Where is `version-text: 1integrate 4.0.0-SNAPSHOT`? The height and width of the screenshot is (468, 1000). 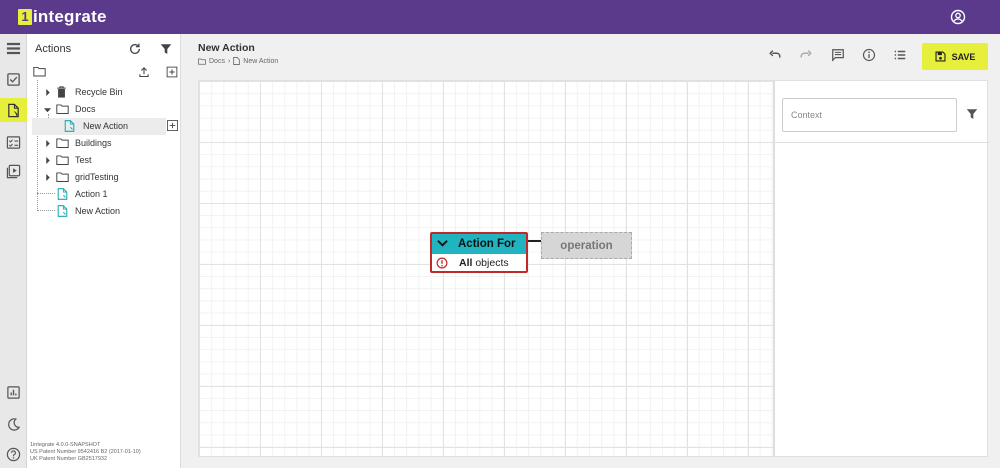
version-text: 1integrate 4.0.0-SNAPSHOT is located at coordinates (65, 445).